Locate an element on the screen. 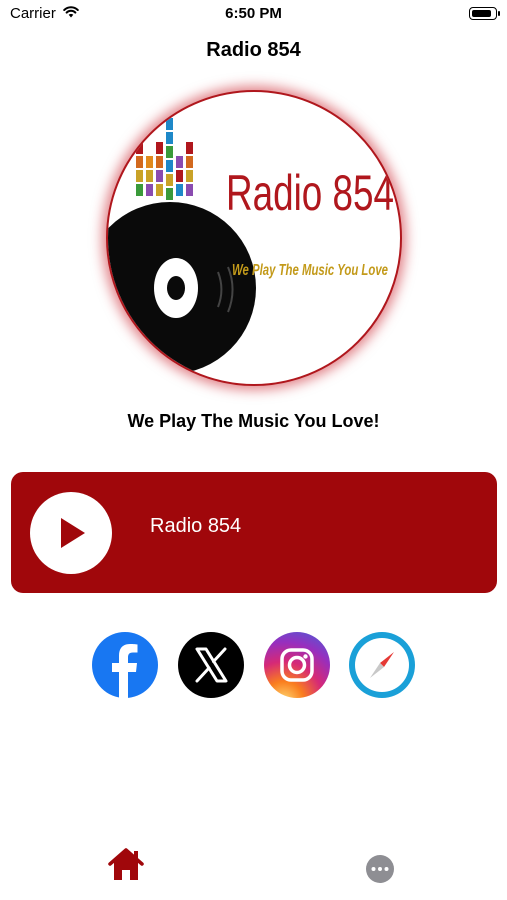  player-station-name: Radio 854 is located at coordinates (196, 526).